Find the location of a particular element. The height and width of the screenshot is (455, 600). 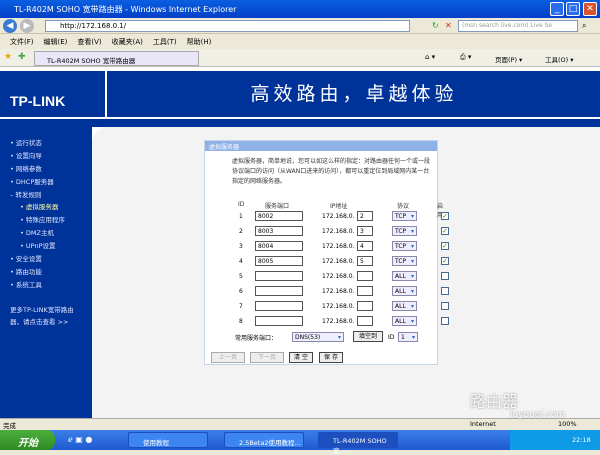

row-id: 3 is located at coordinates (241, 246).